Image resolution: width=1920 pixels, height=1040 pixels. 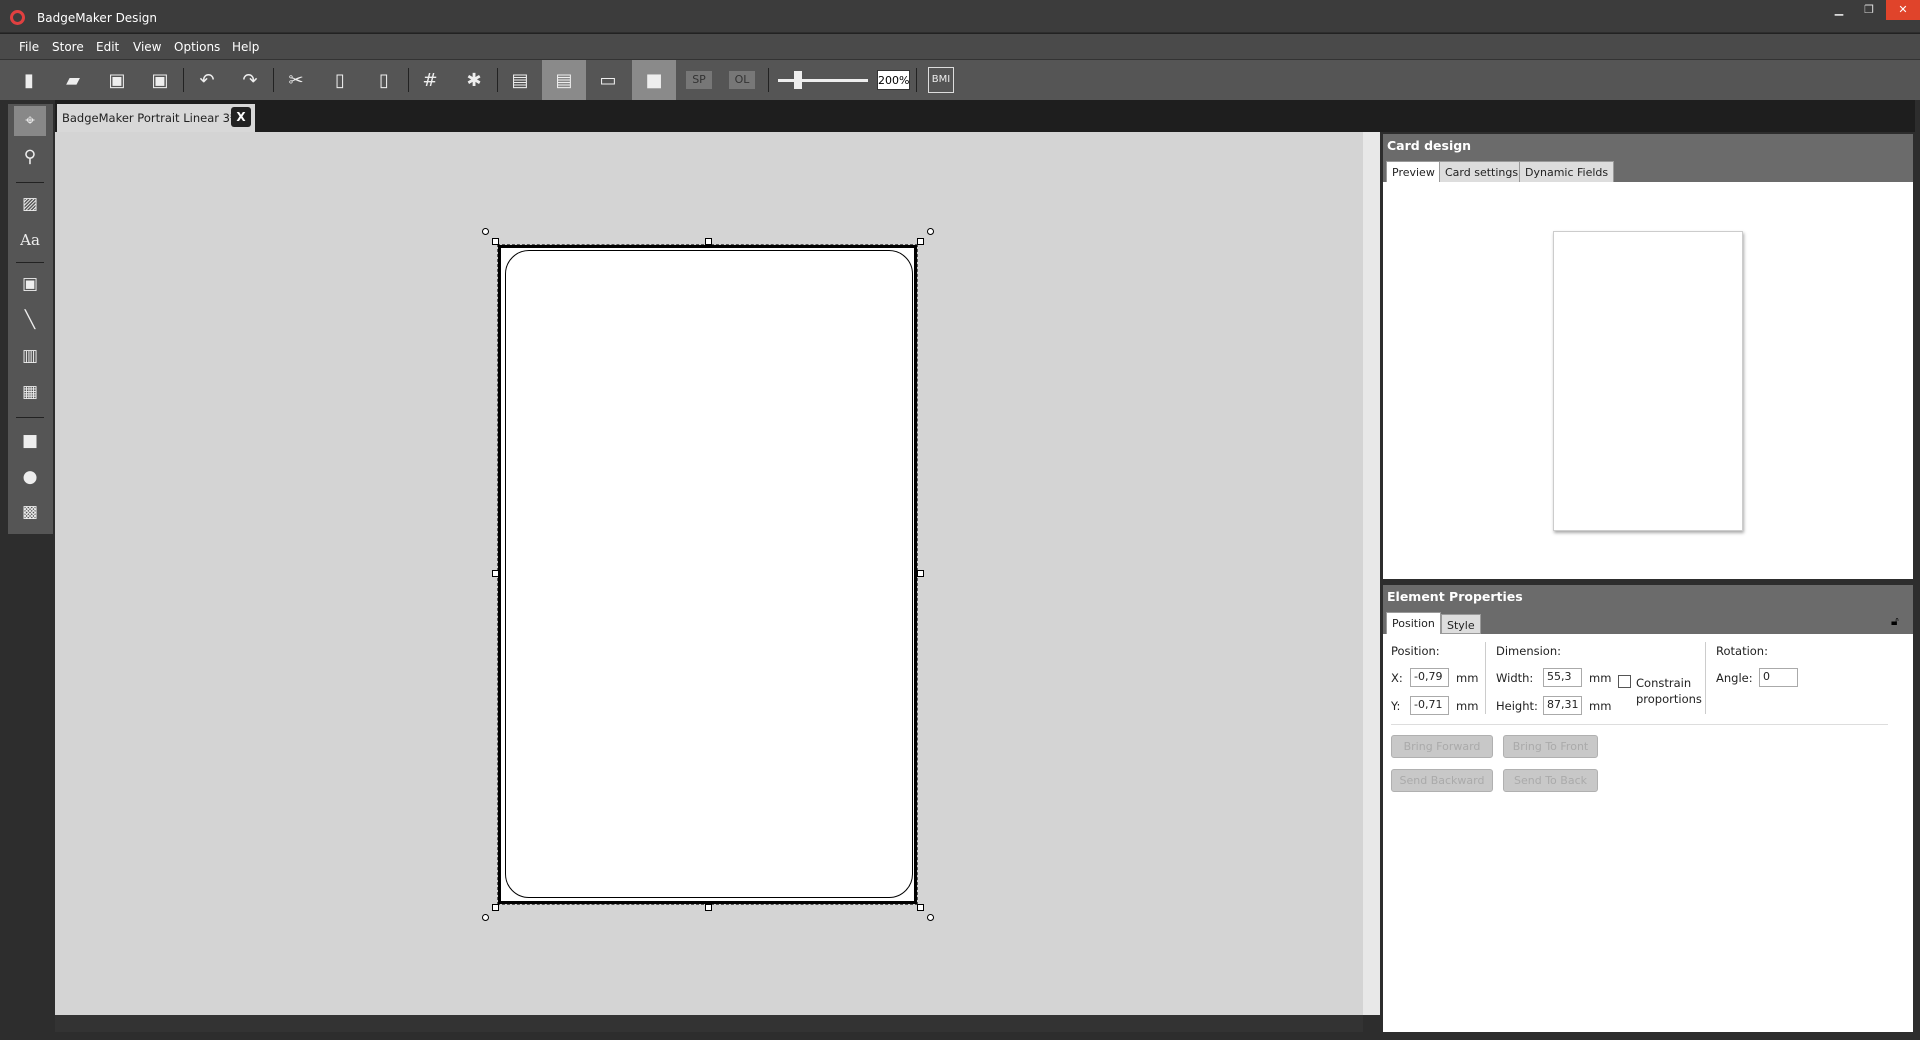 What do you see at coordinates (384, 80) in the screenshot?
I see `paste-icon: ▯` at bounding box center [384, 80].